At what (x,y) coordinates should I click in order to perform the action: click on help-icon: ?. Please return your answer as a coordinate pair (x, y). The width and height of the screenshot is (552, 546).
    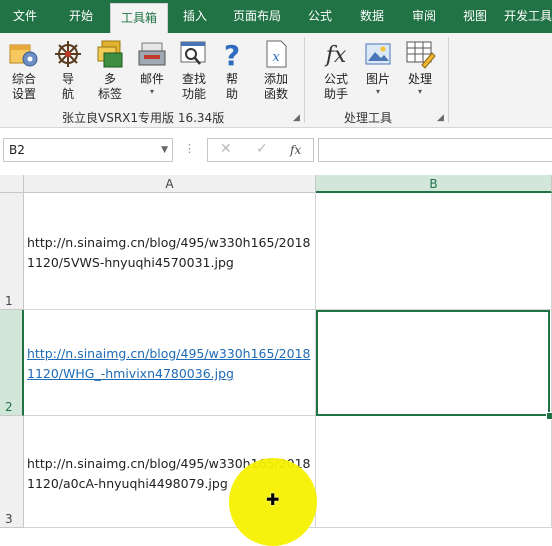
    Looking at the image, I should click on (232, 54).